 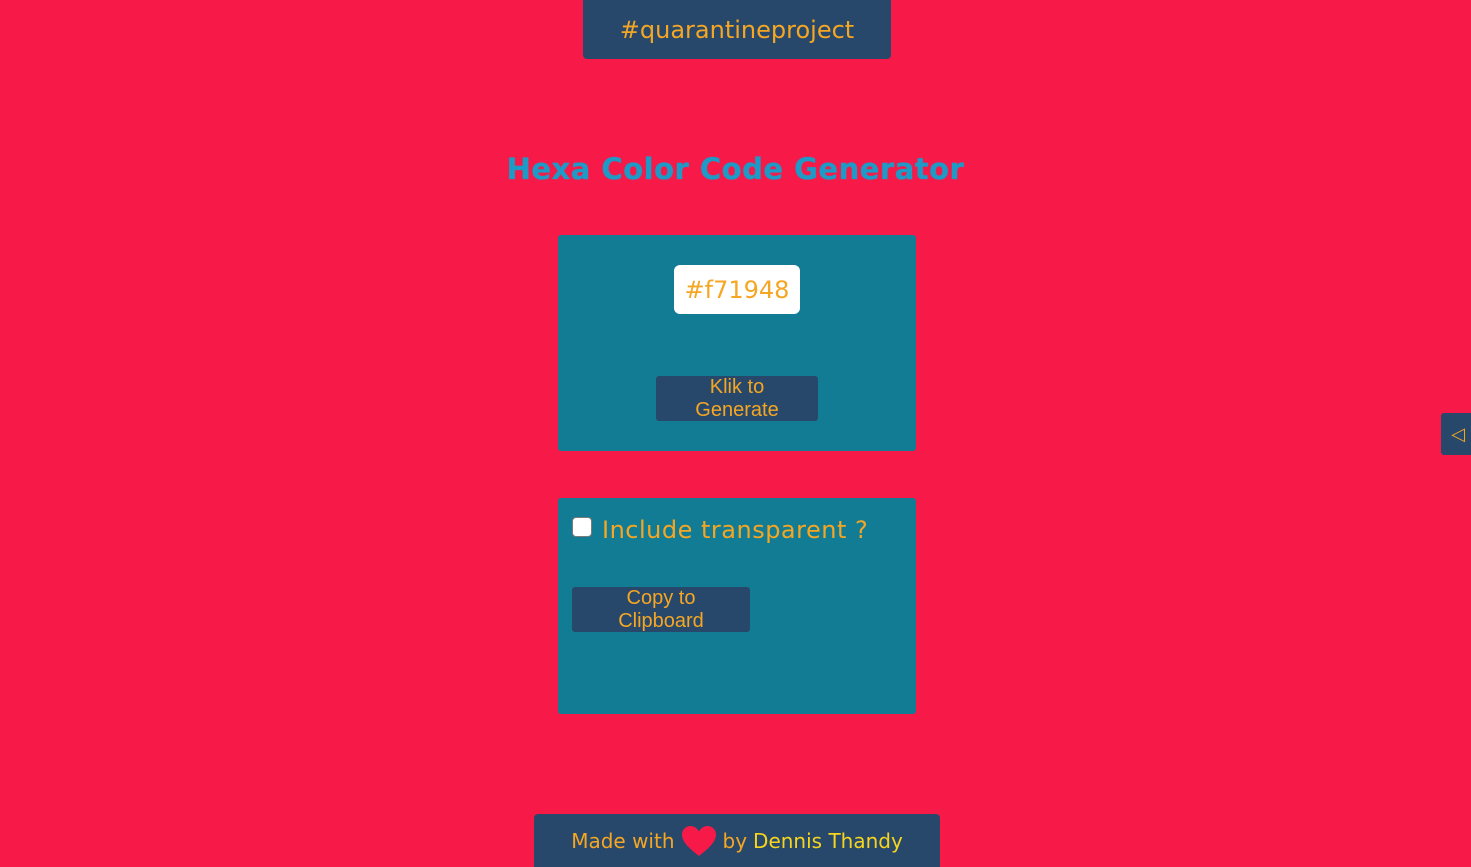 What do you see at coordinates (735, 169) in the screenshot?
I see `page-title: Hexa Color Code Generator` at bounding box center [735, 169].